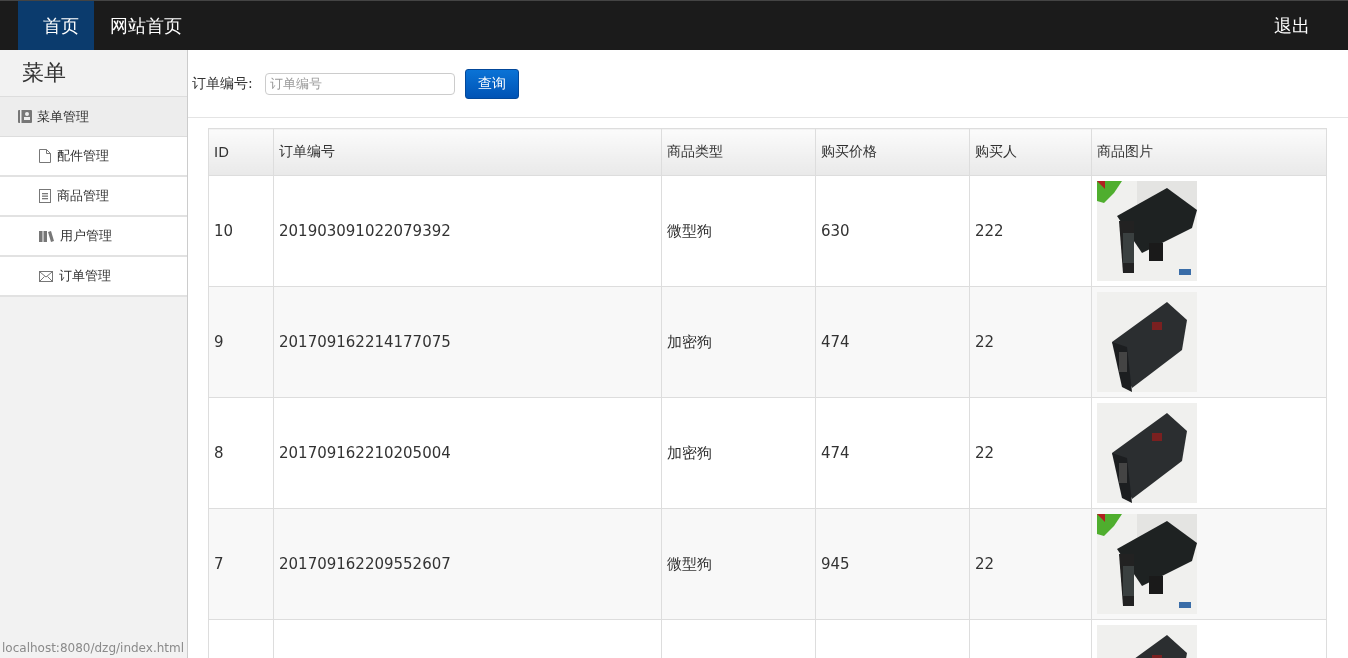 The height and width of the screenshot is (658, 1348). Describe the element at coordinates (467, 342) in the screenshot. I see `table-cell: 201709162214177075` at that location.